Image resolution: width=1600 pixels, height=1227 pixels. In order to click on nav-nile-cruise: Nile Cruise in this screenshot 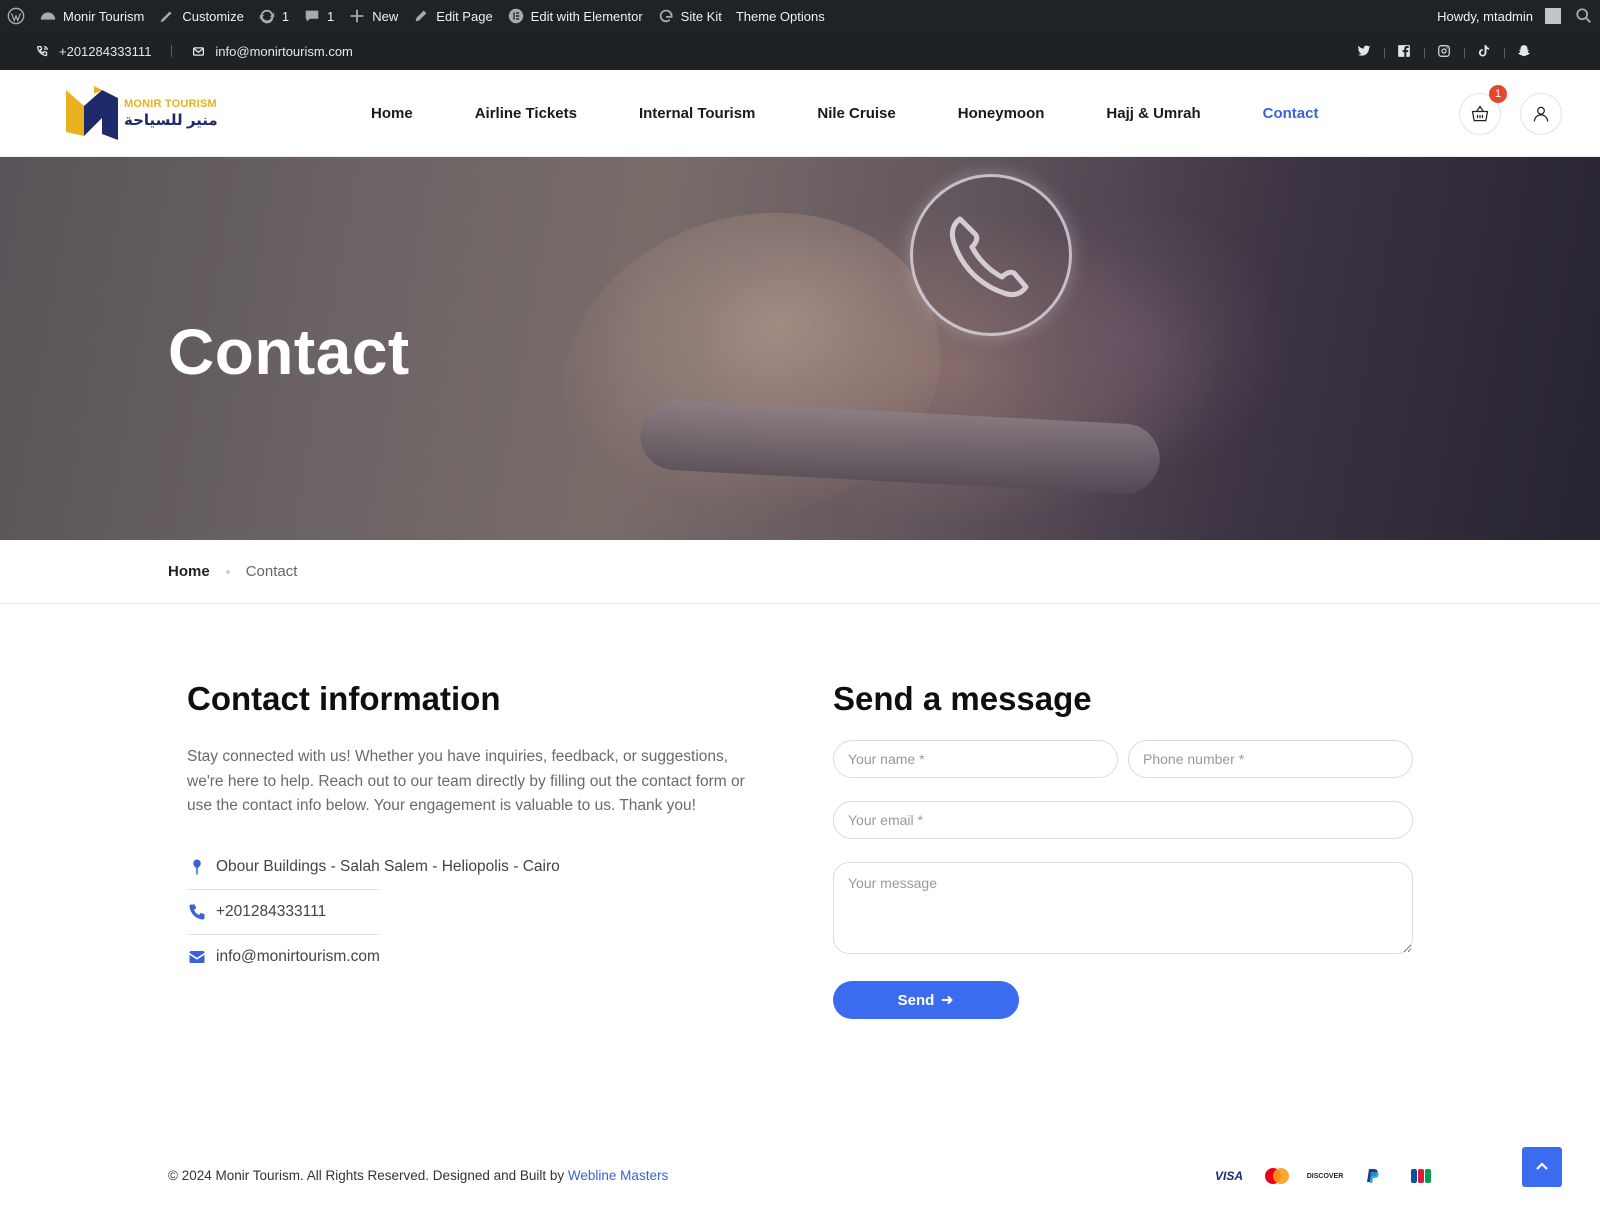, I will do `click(856, 113)`.